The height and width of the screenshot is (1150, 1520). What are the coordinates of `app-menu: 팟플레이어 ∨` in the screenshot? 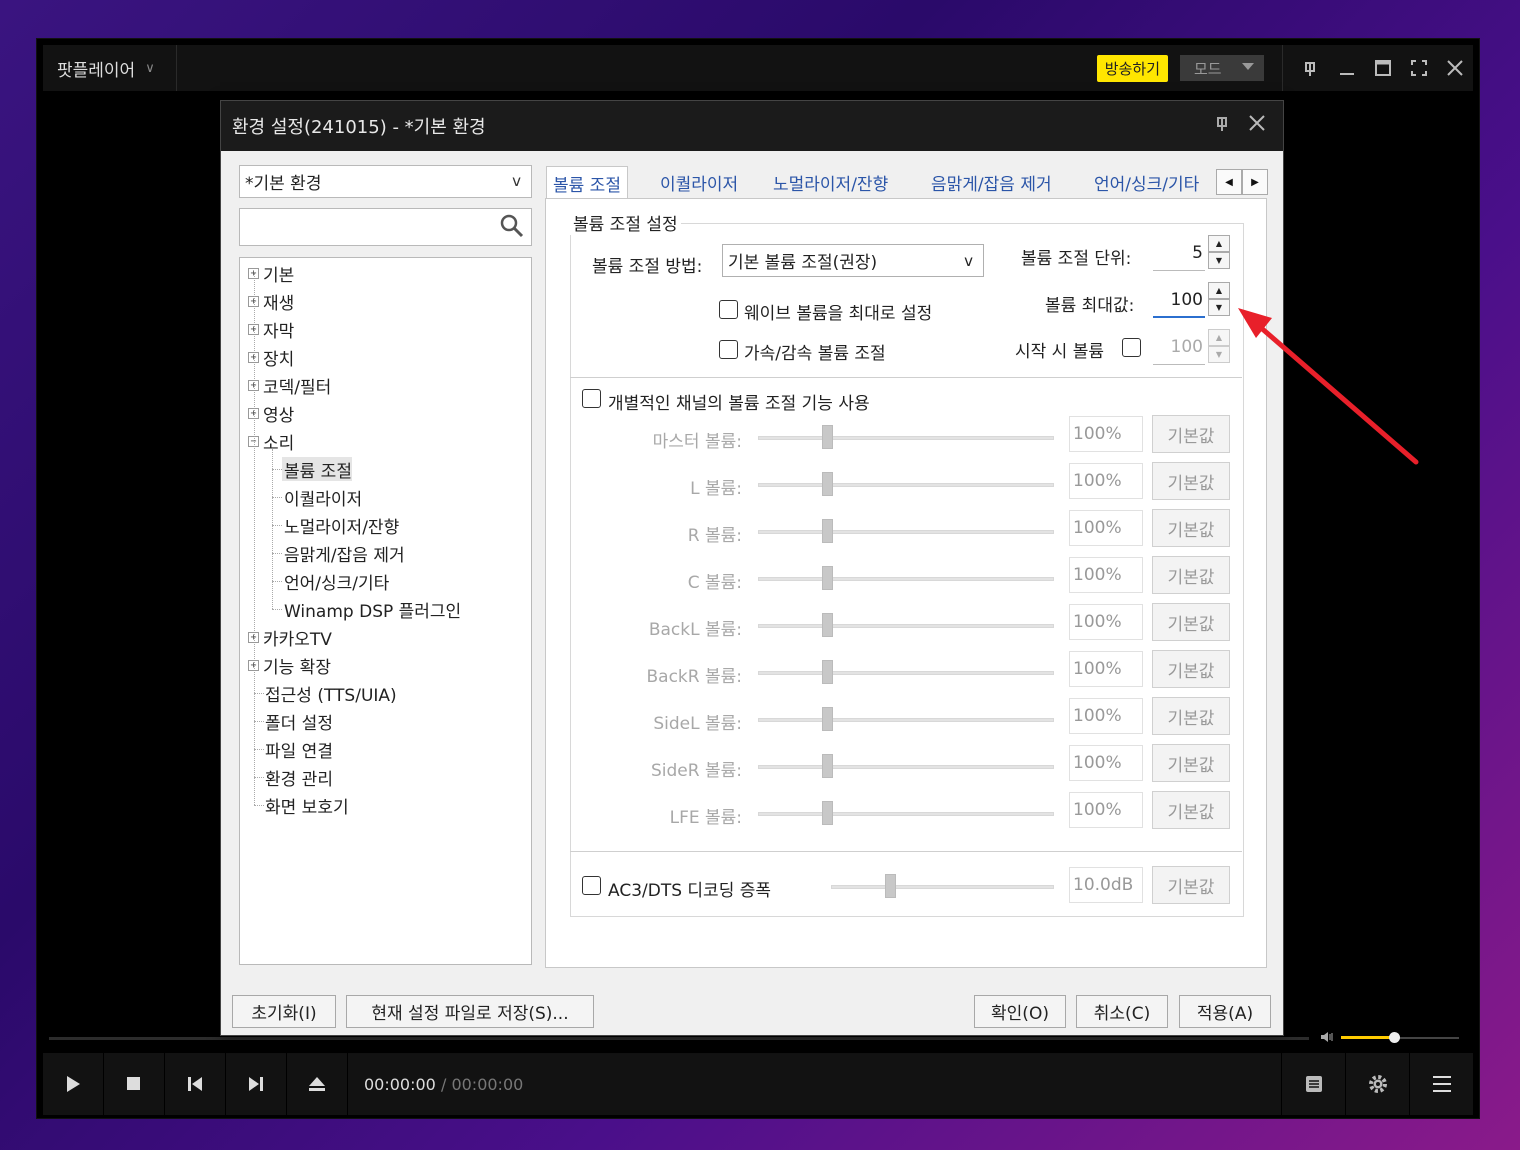 It's located at (110, 68).